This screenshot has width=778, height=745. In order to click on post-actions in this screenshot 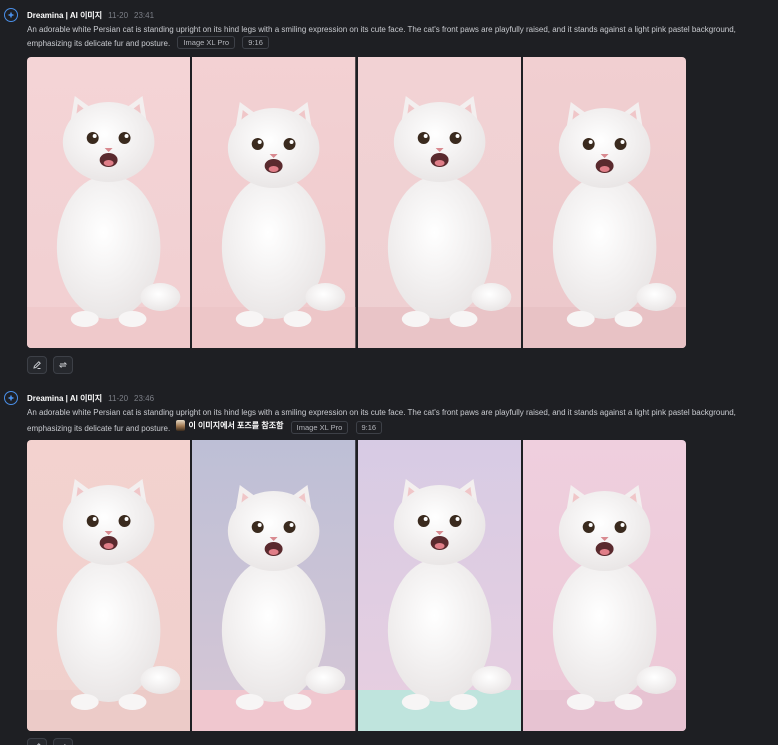, I will do `click(50, 365)`.